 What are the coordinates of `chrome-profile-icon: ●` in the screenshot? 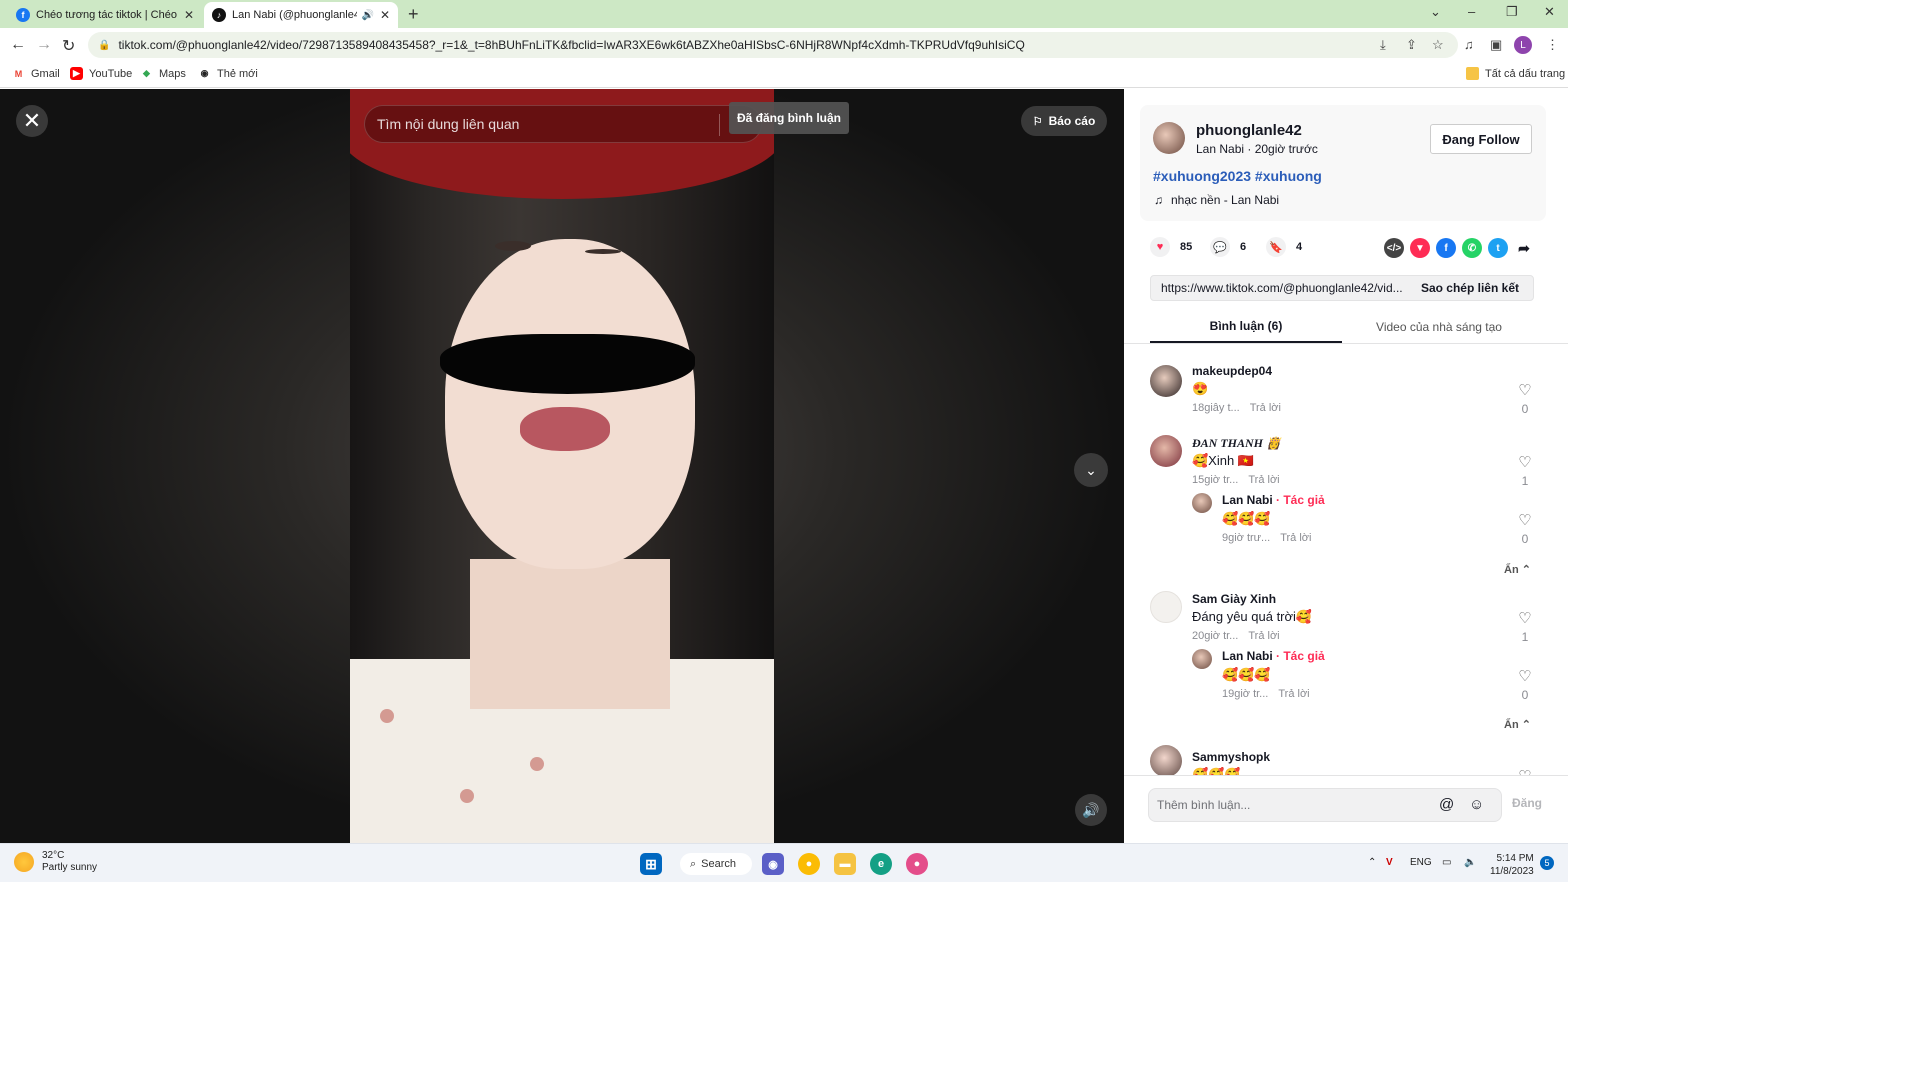 It's located at (917, 864).